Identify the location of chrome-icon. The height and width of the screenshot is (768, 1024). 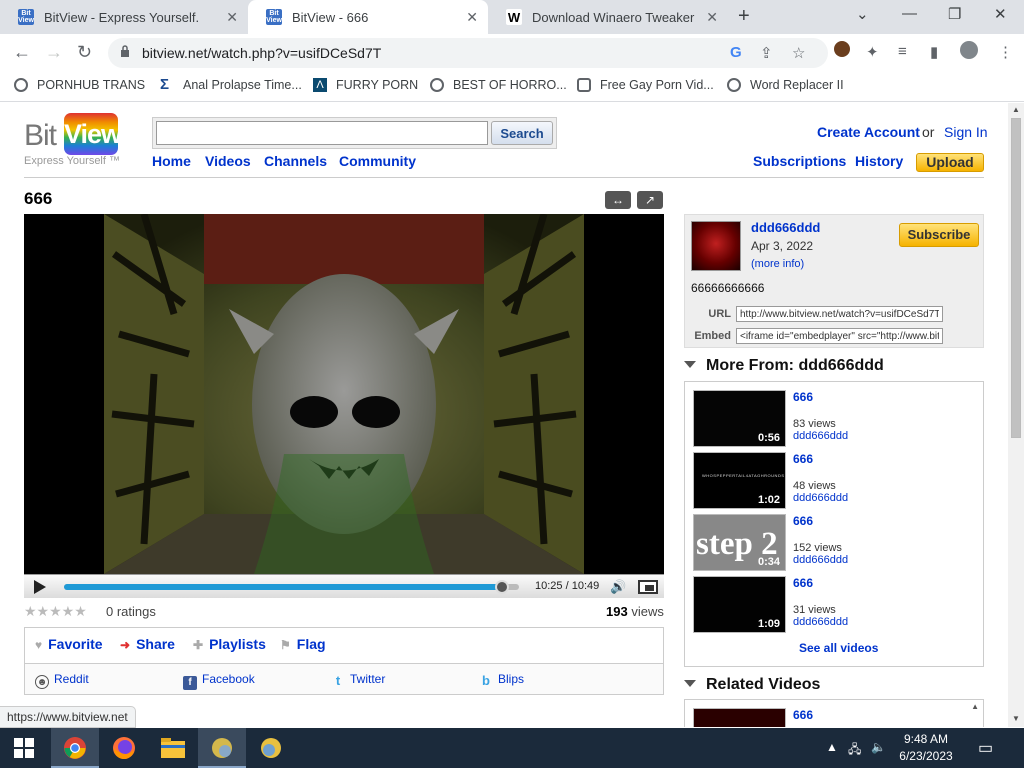
(75, 748).